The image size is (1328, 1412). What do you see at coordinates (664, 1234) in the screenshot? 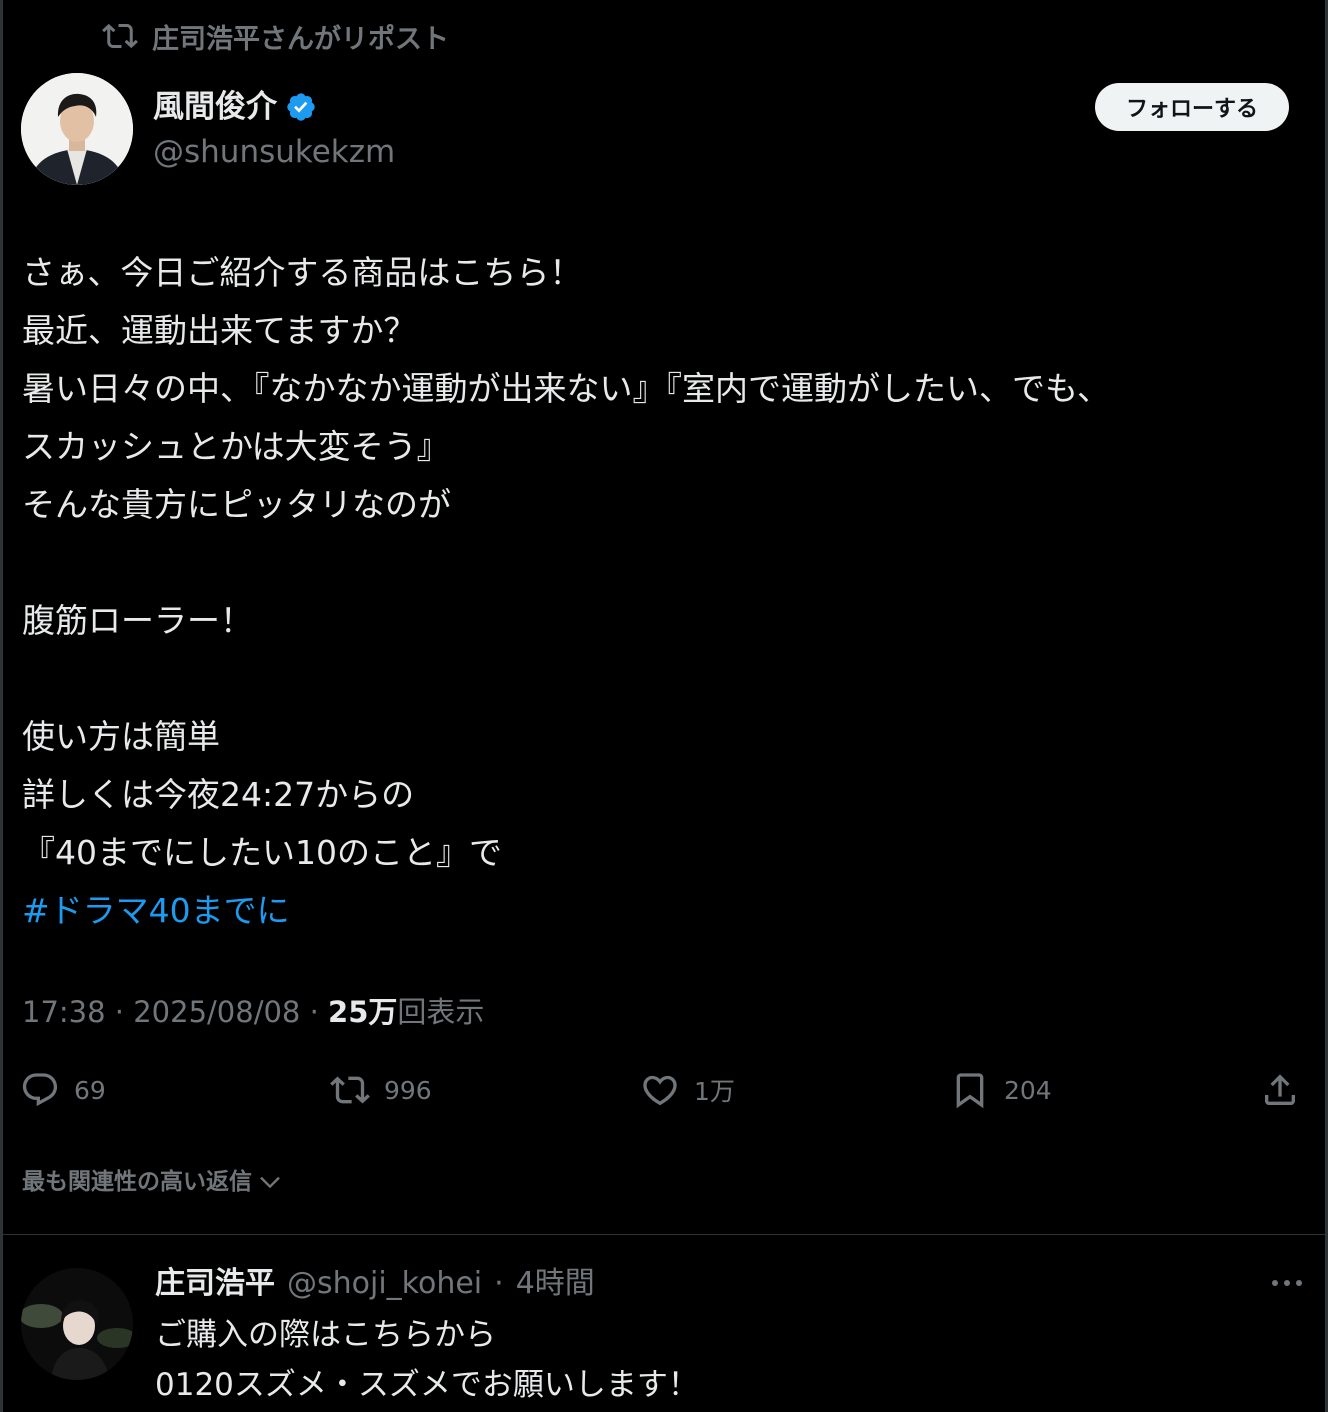
I see `divider` at bounding box center [664, 1234].